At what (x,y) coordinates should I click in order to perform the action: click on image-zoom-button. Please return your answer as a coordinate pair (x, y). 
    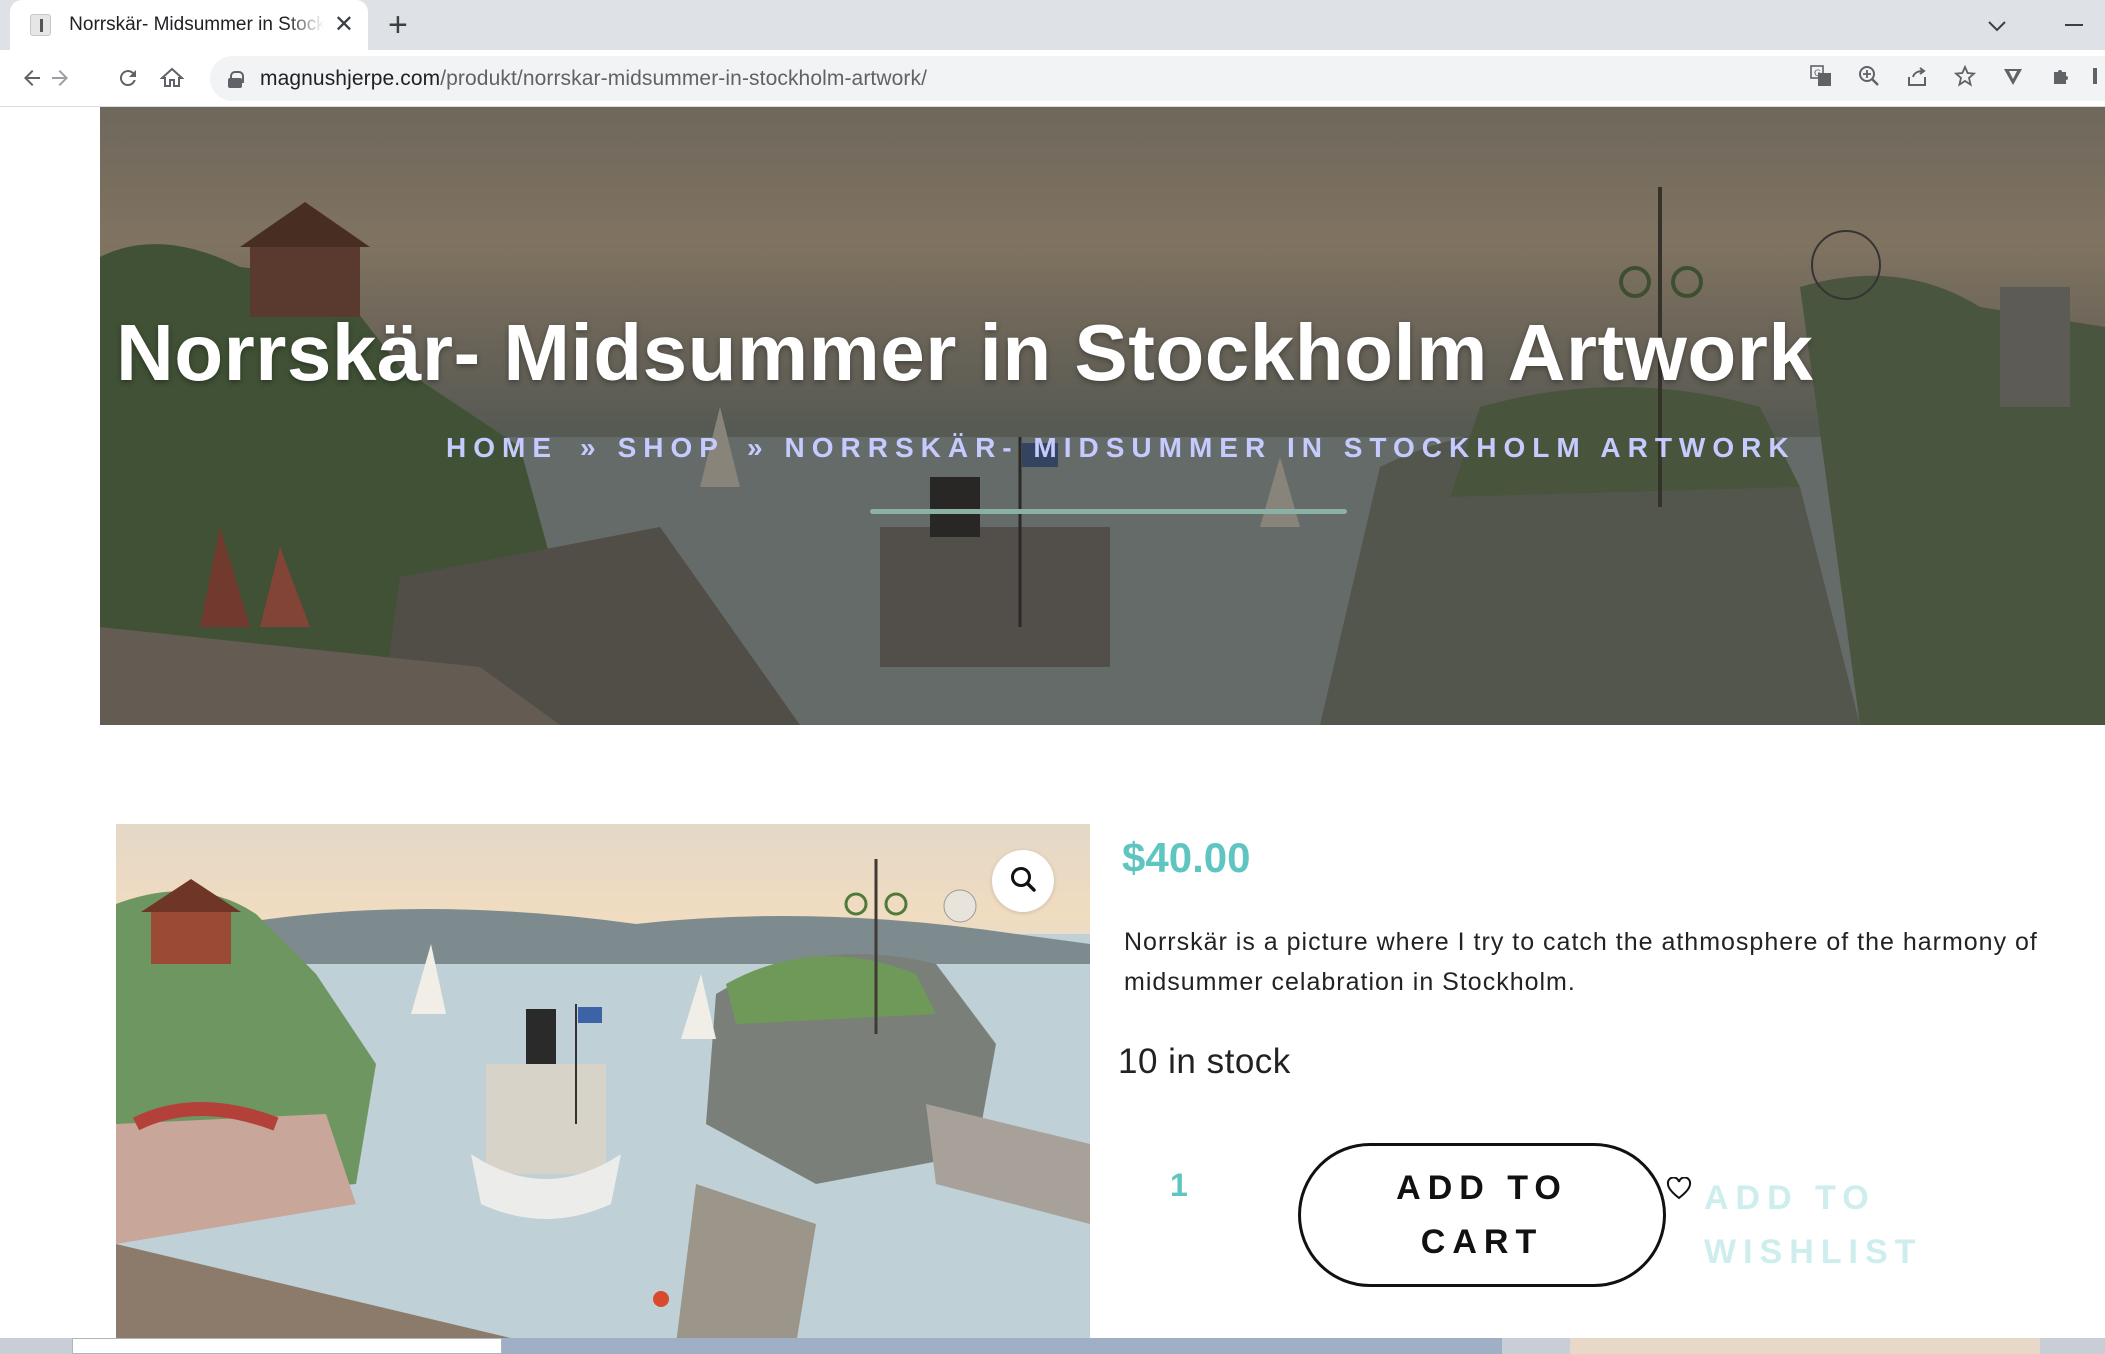
    Looking at the image, I should click on (1023, 881).